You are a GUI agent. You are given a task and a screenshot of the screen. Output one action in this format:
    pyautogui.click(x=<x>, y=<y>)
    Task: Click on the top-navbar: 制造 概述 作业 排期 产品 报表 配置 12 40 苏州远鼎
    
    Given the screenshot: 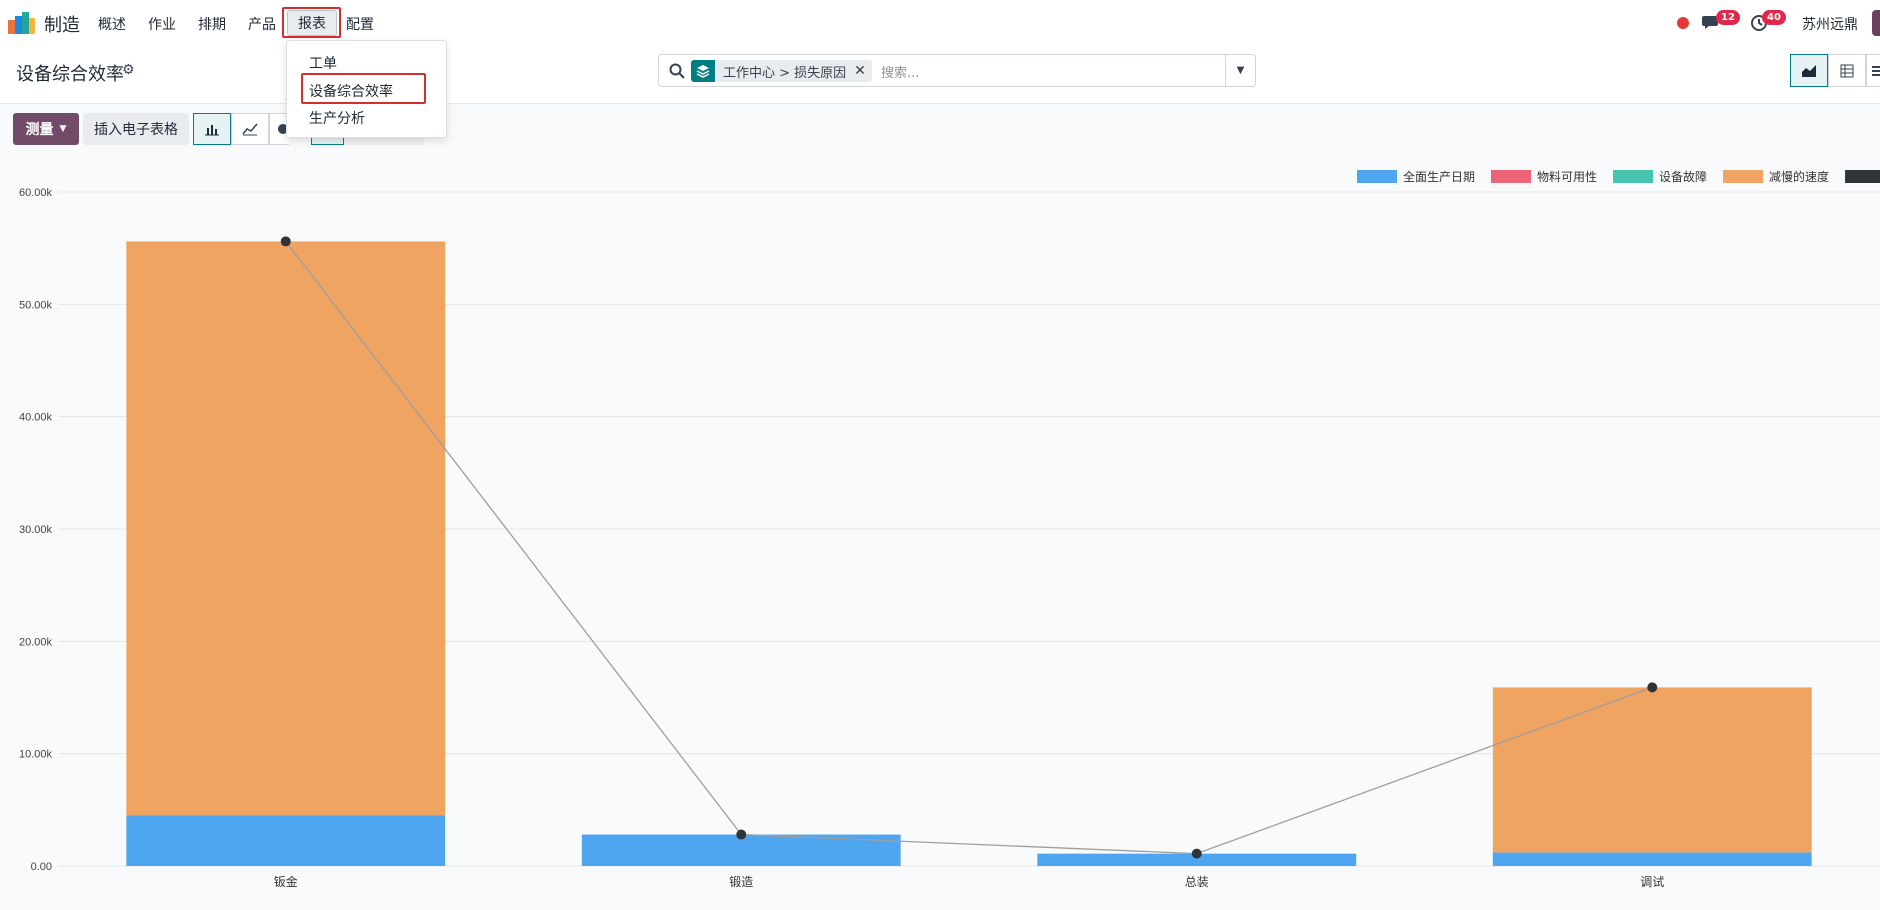 What is the action you would take?
    pyautogui.click(x=940, y=23)
    